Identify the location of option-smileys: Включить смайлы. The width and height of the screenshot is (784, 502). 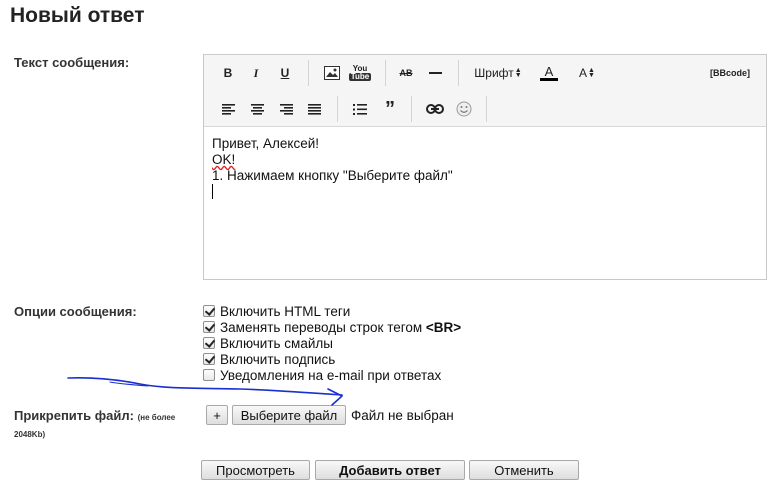
(332, 343).